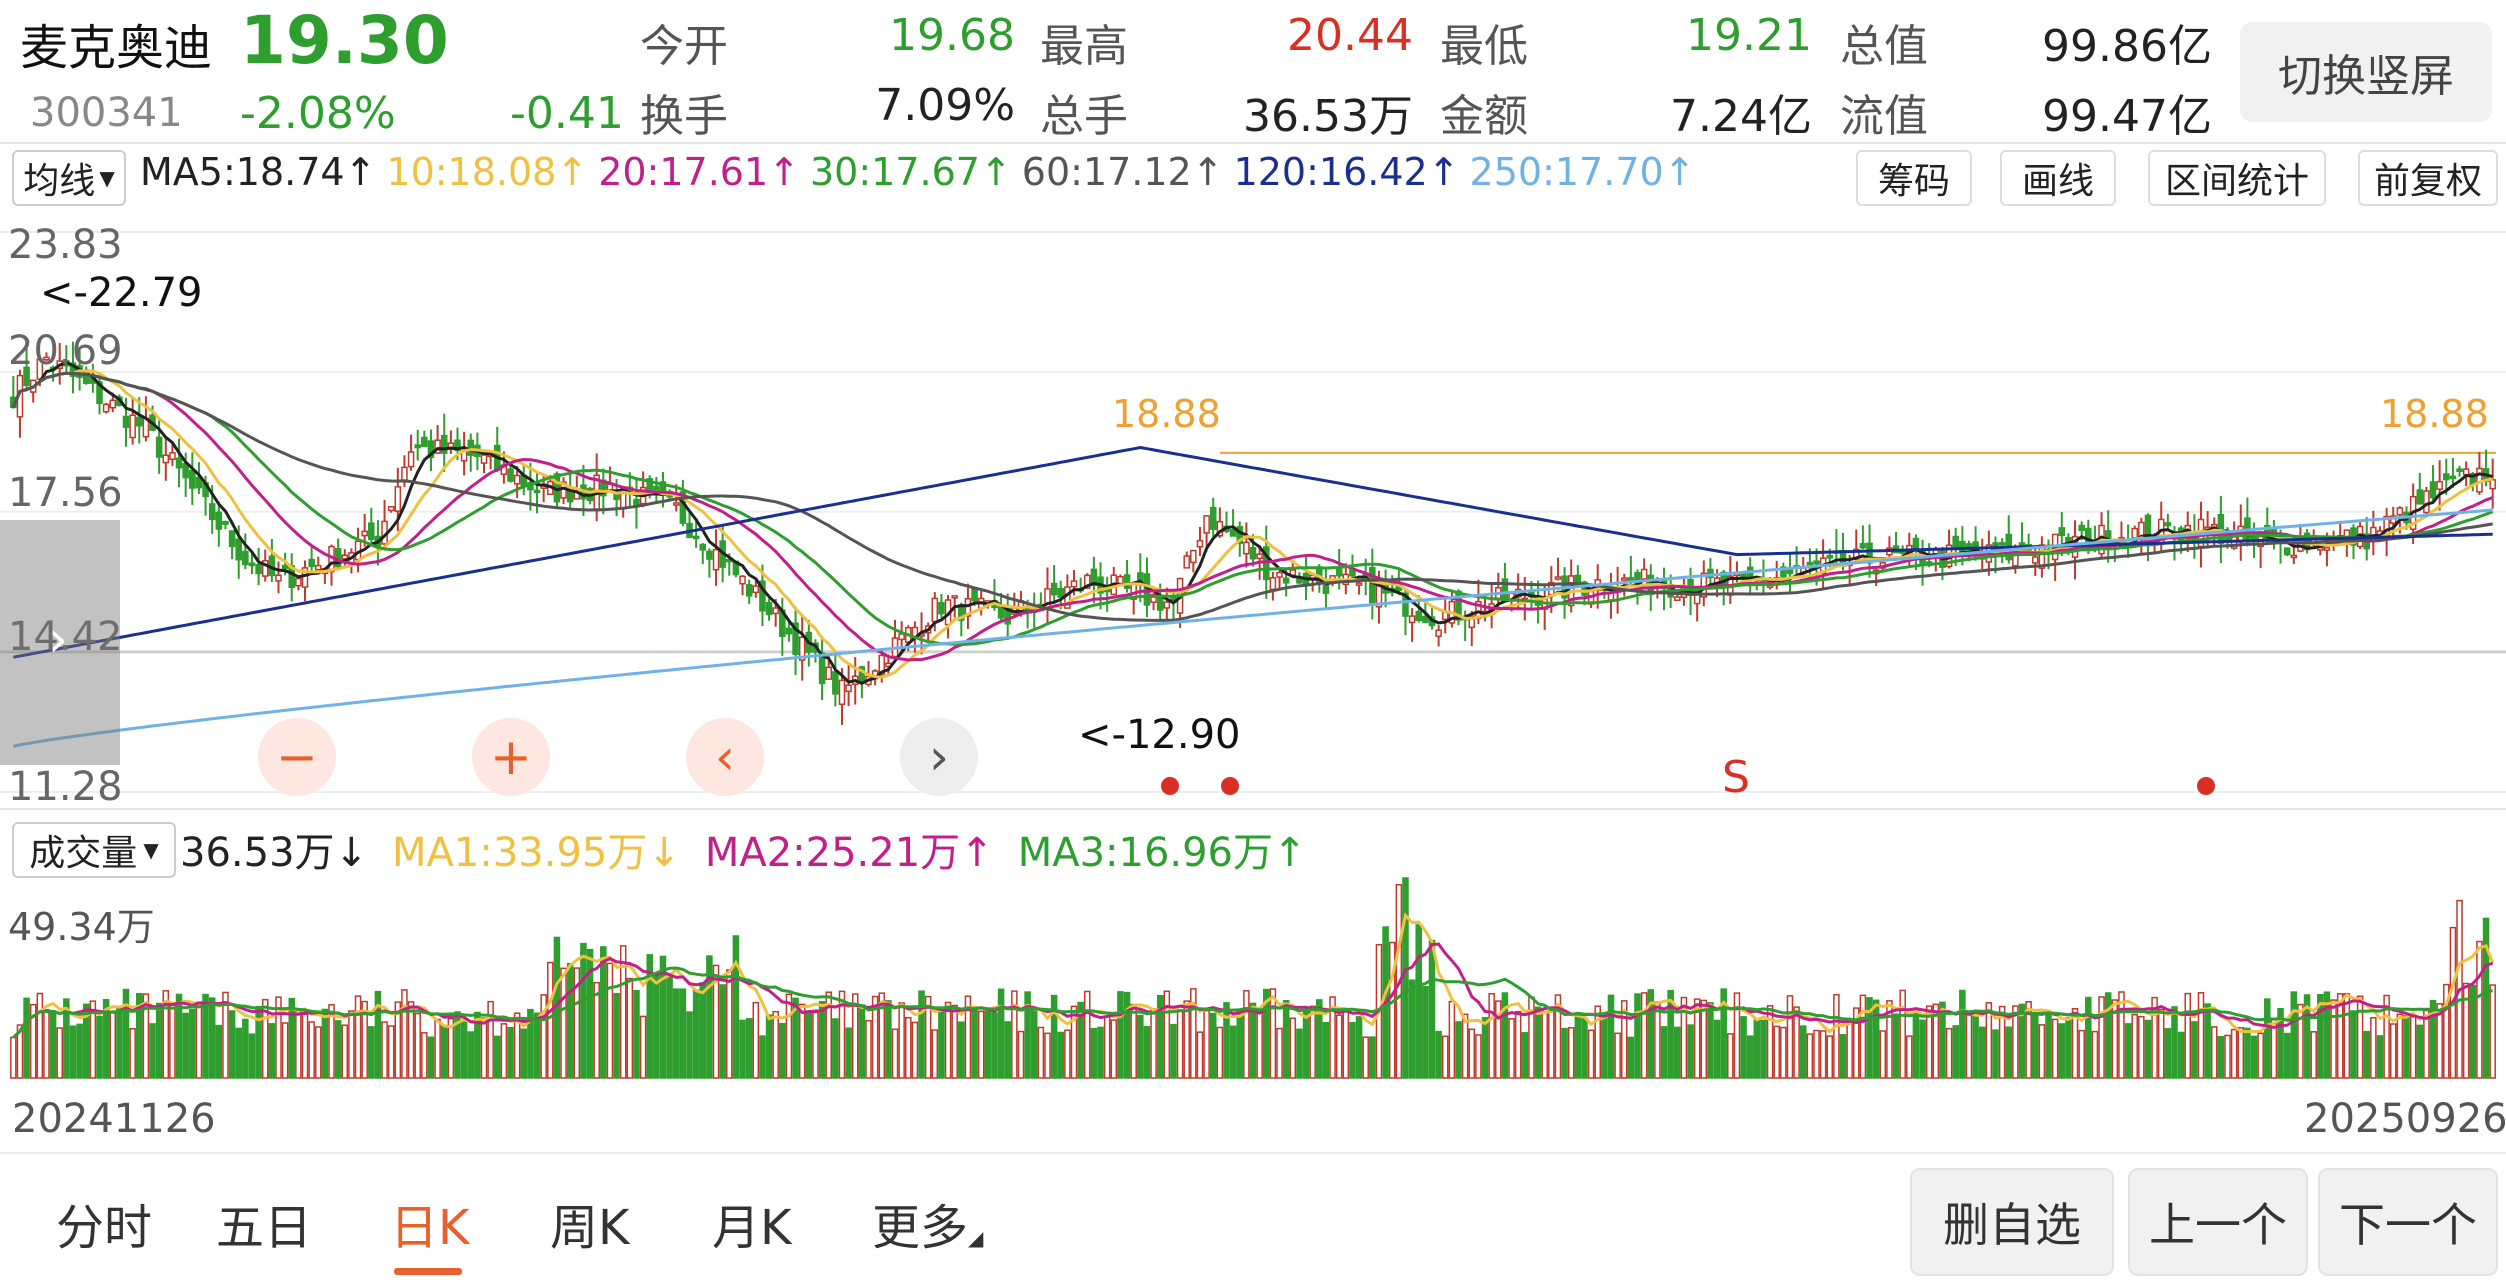 Image resolution: width=2506 pixels, height=1280 pixels. What do you see at coordinates (2408, 1222) in the screenshot?
I see `next-stock-button: 下一个` at bounding box center [2408, 1222].